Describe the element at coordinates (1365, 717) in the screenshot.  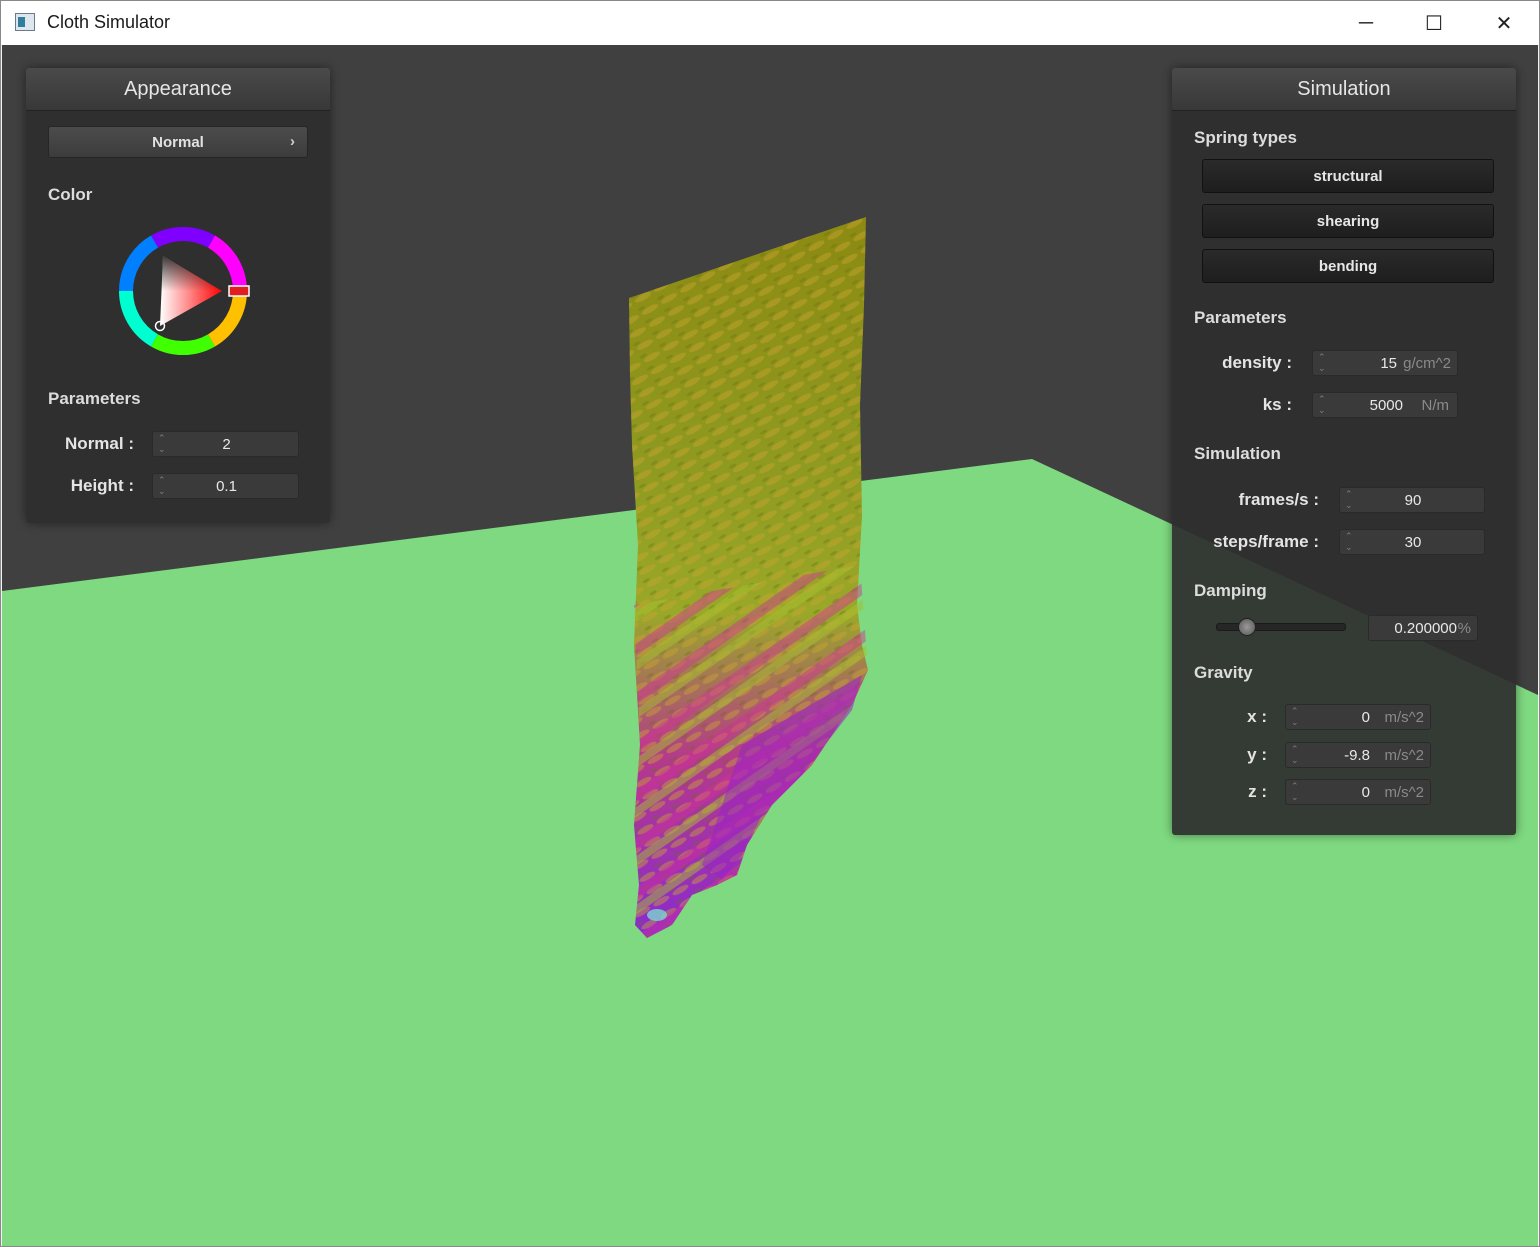
I see `gravity-x-value: 0` at that location.